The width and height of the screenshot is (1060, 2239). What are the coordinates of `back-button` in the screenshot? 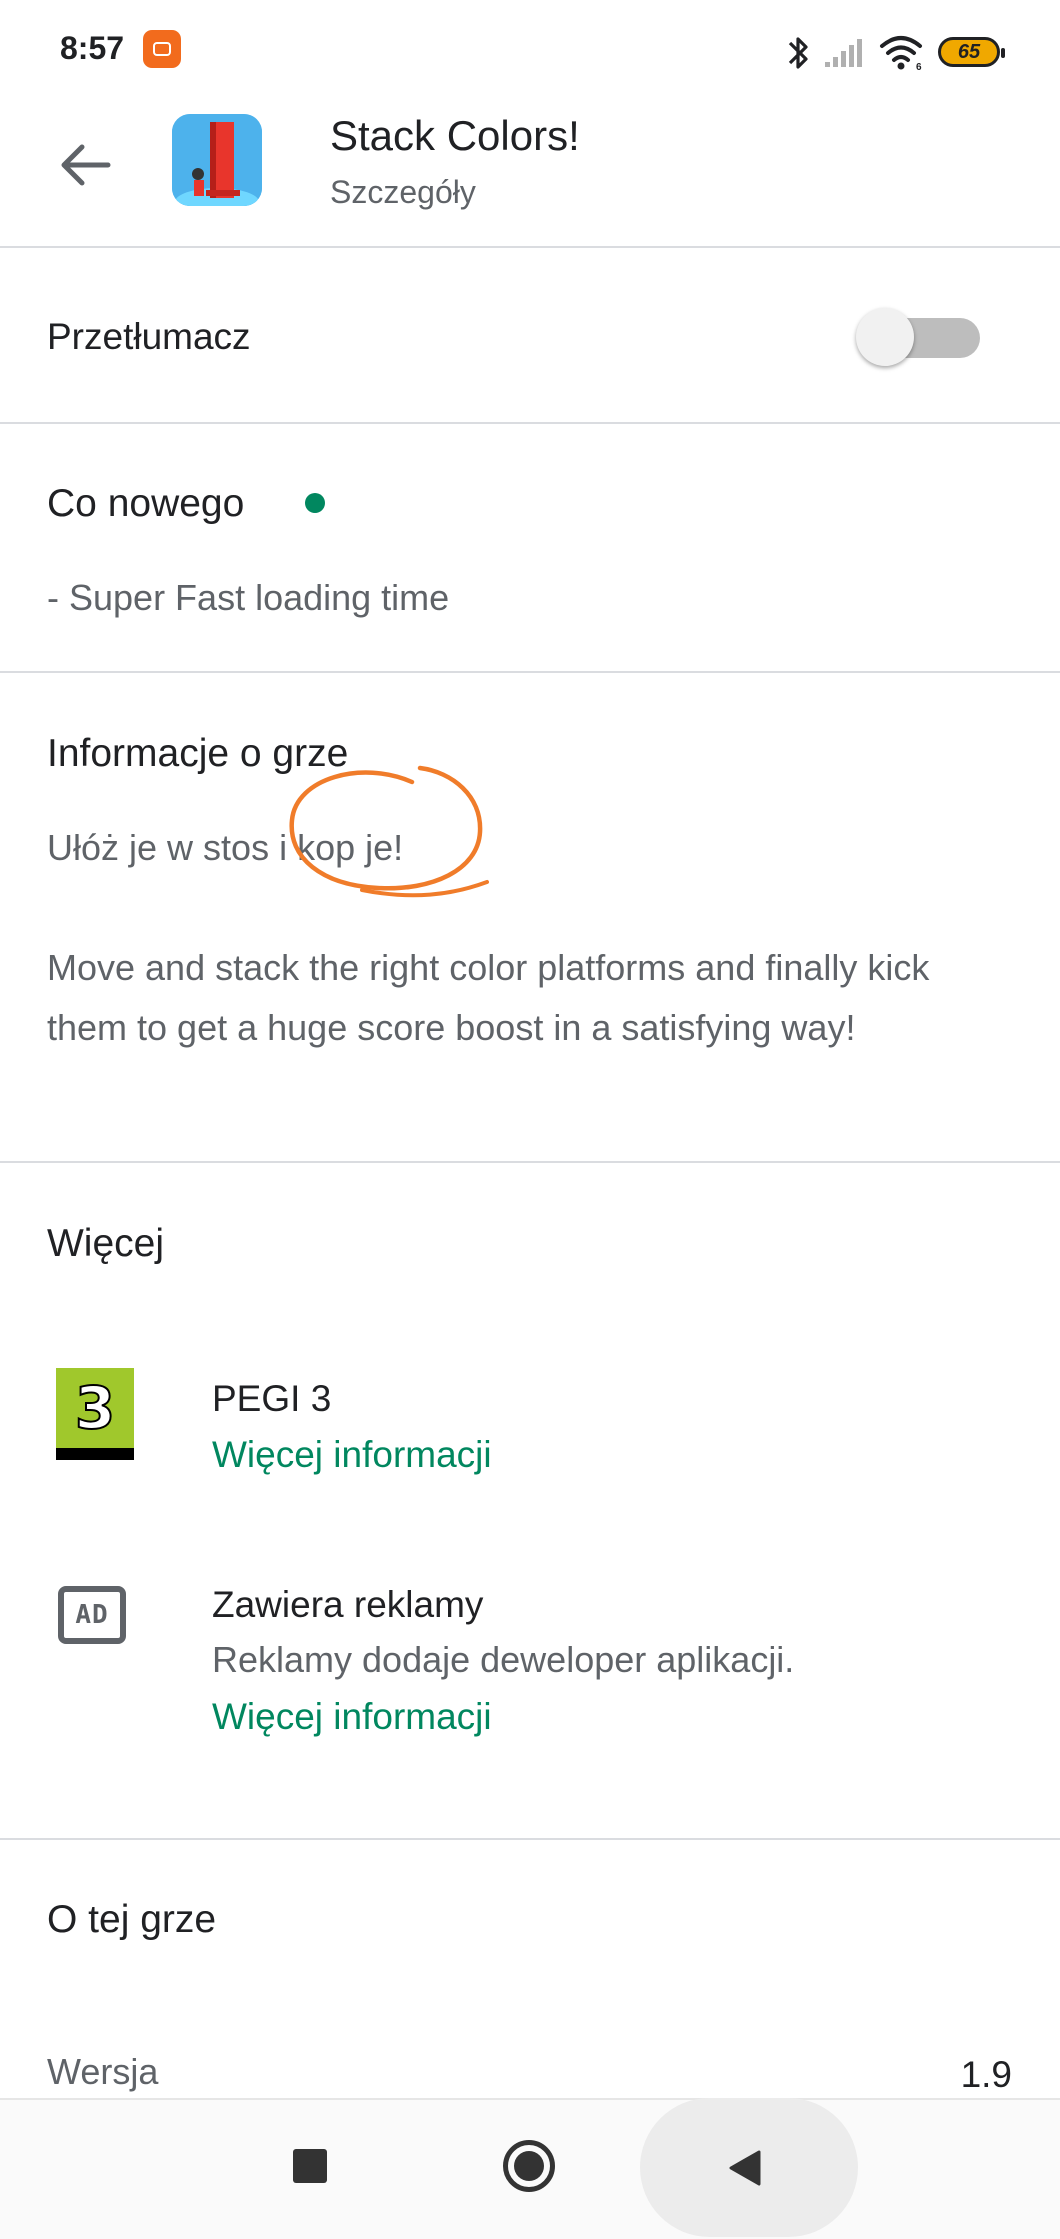 It's located at (85, 165).